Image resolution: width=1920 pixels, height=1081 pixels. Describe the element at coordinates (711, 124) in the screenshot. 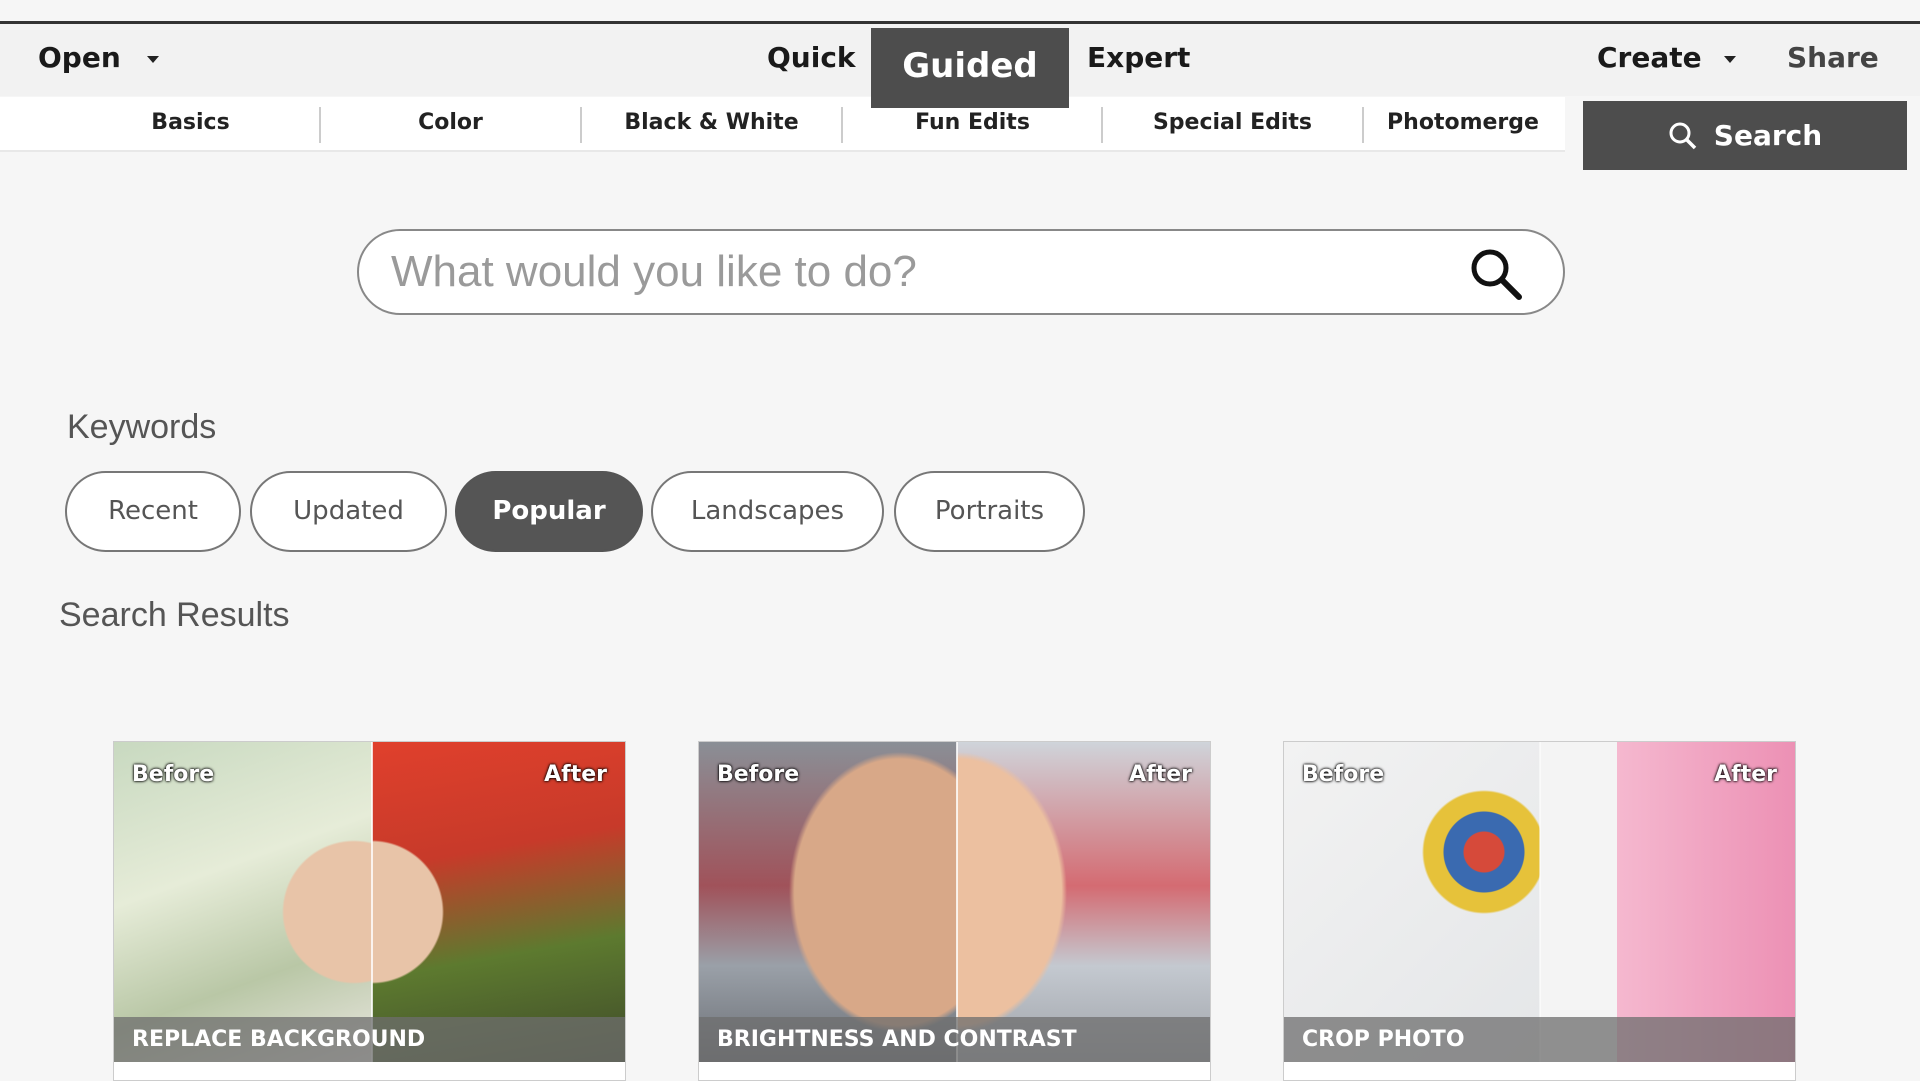

I see `nav-black-white: Black & White` at that location.